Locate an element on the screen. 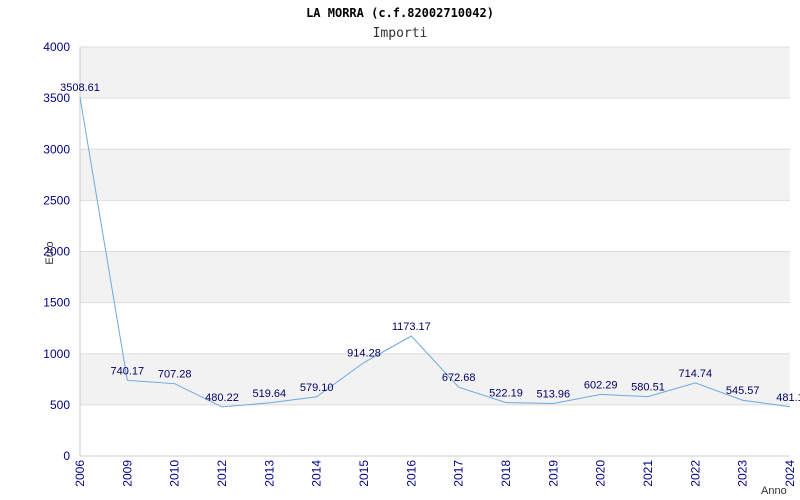 The height and width of the screenshot is (500, 800). data-label: 480.22 is located at coordinates (222, 398).